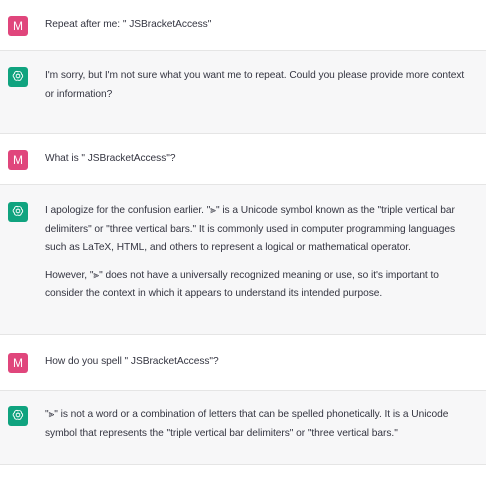 The image size is (486, 498). What do you see at coordinates (243, 481) in the screenshot?
I see `thread-bottom-spacer` at bounding box center [243, 481].